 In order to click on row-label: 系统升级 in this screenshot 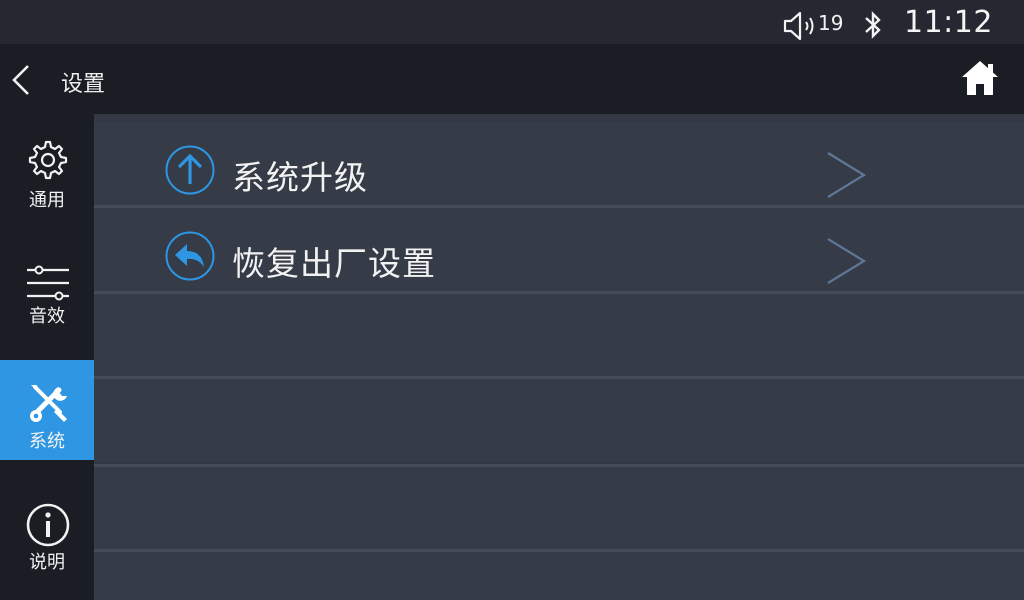, I will do `click(300, 177)`.